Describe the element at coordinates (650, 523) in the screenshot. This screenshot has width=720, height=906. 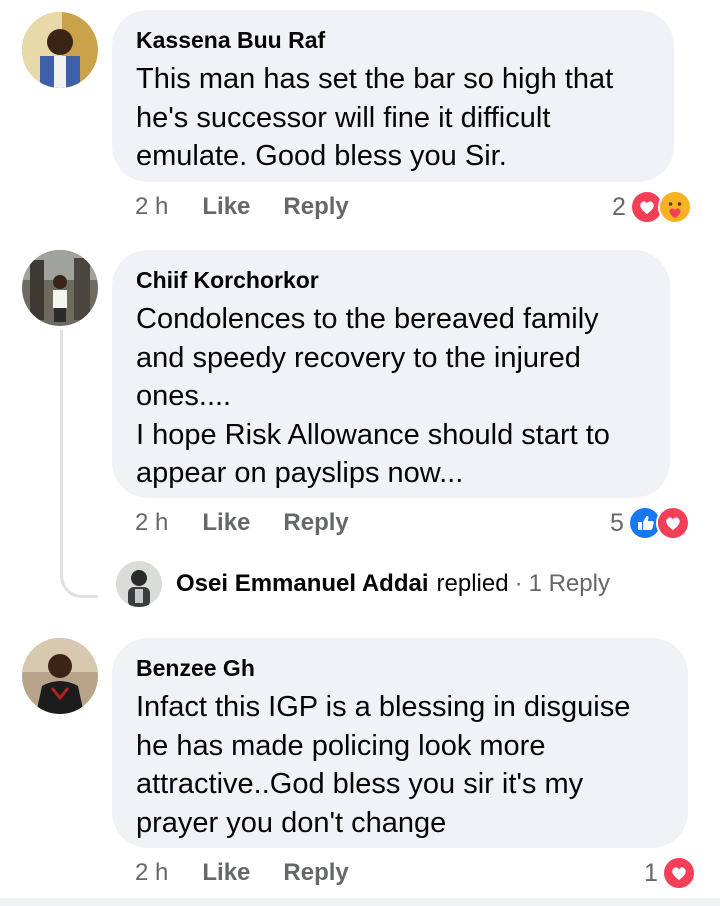
I see `reaction-summary-2: 5` at that location.